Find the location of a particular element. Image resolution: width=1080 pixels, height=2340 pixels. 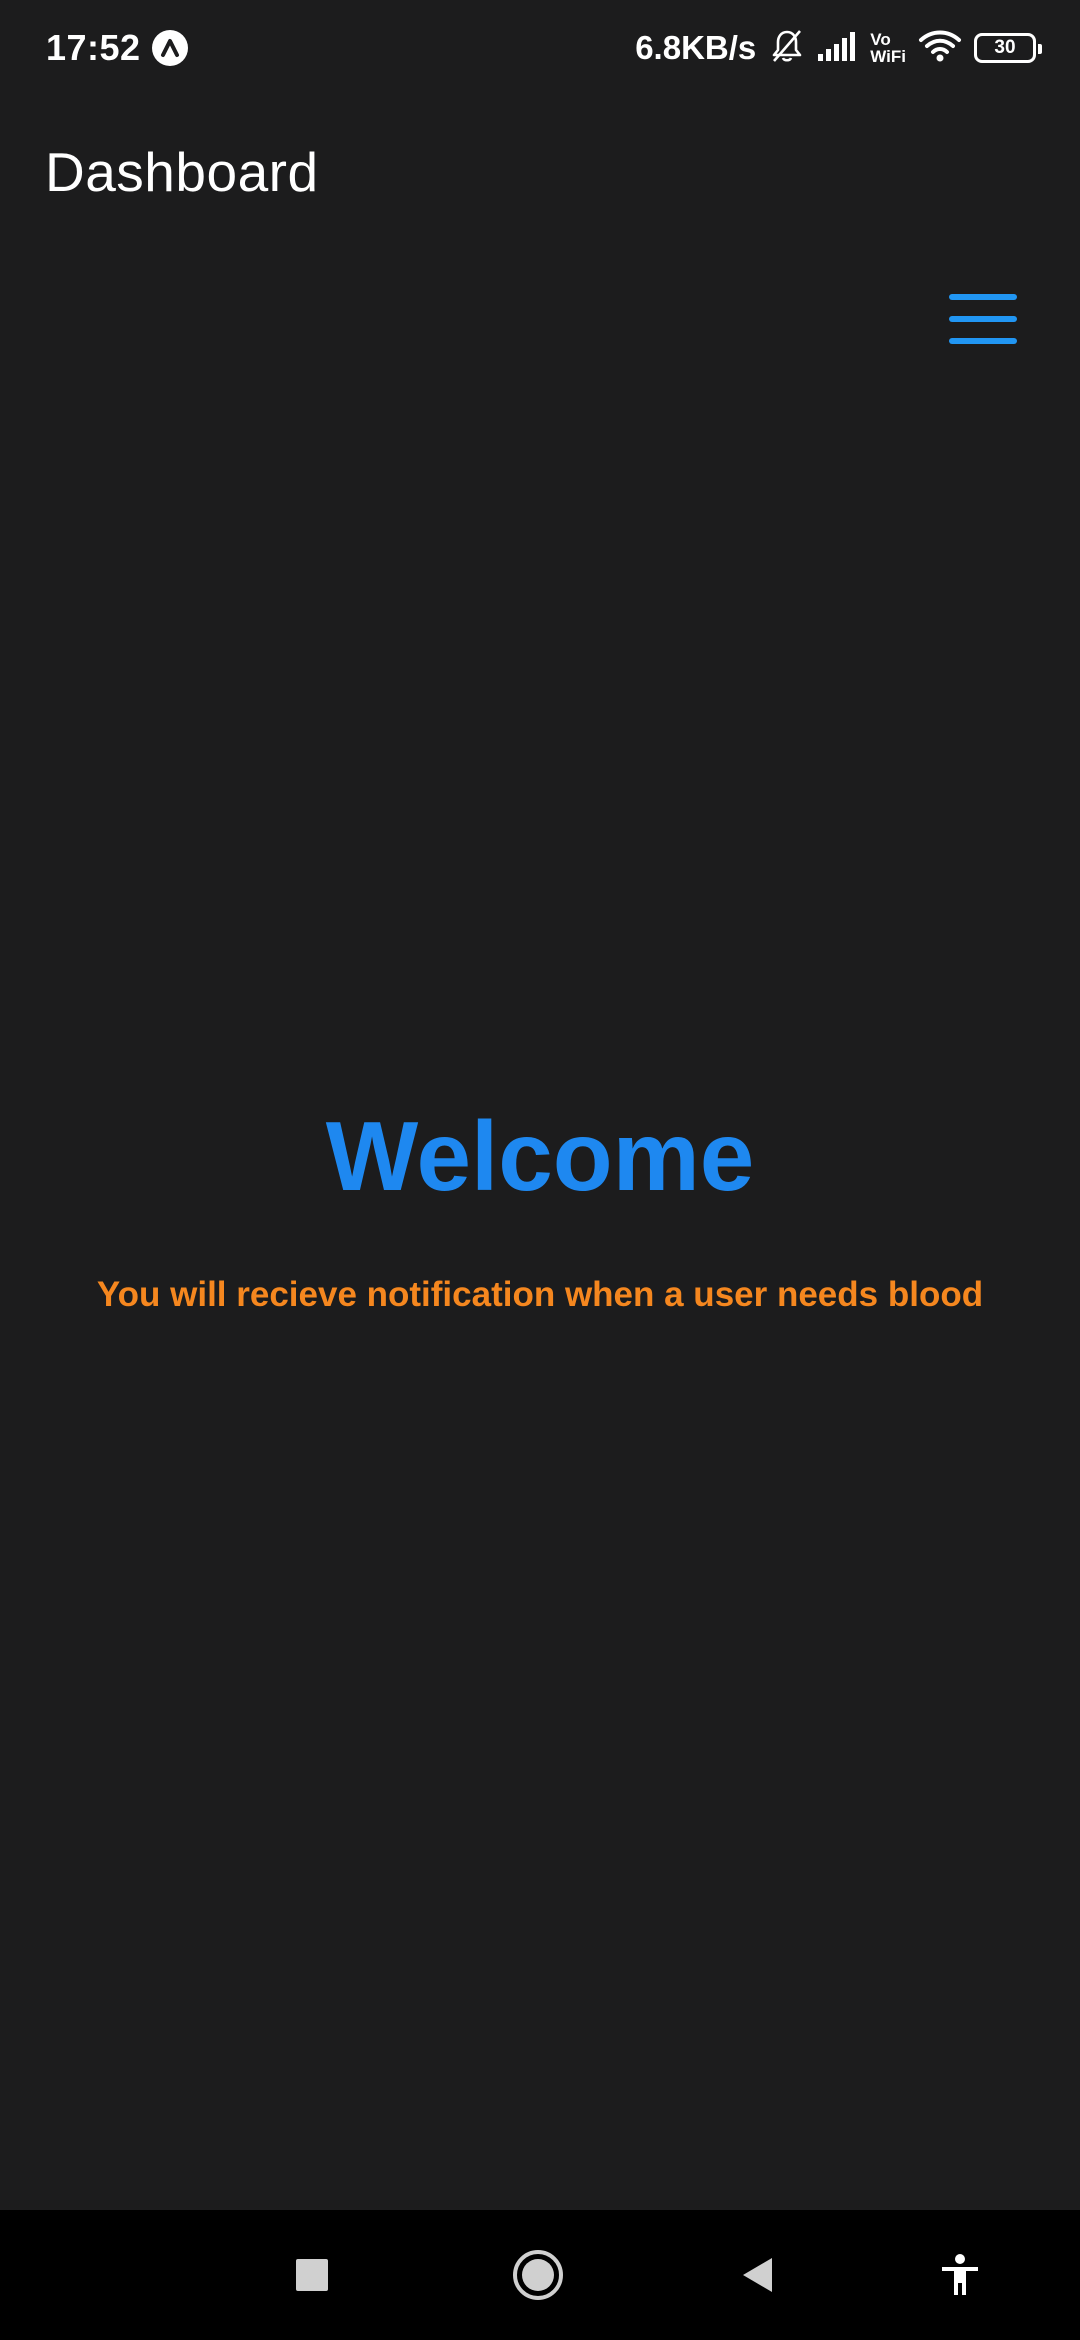

status-time: 17:52 is located at coordinates (93, 47).